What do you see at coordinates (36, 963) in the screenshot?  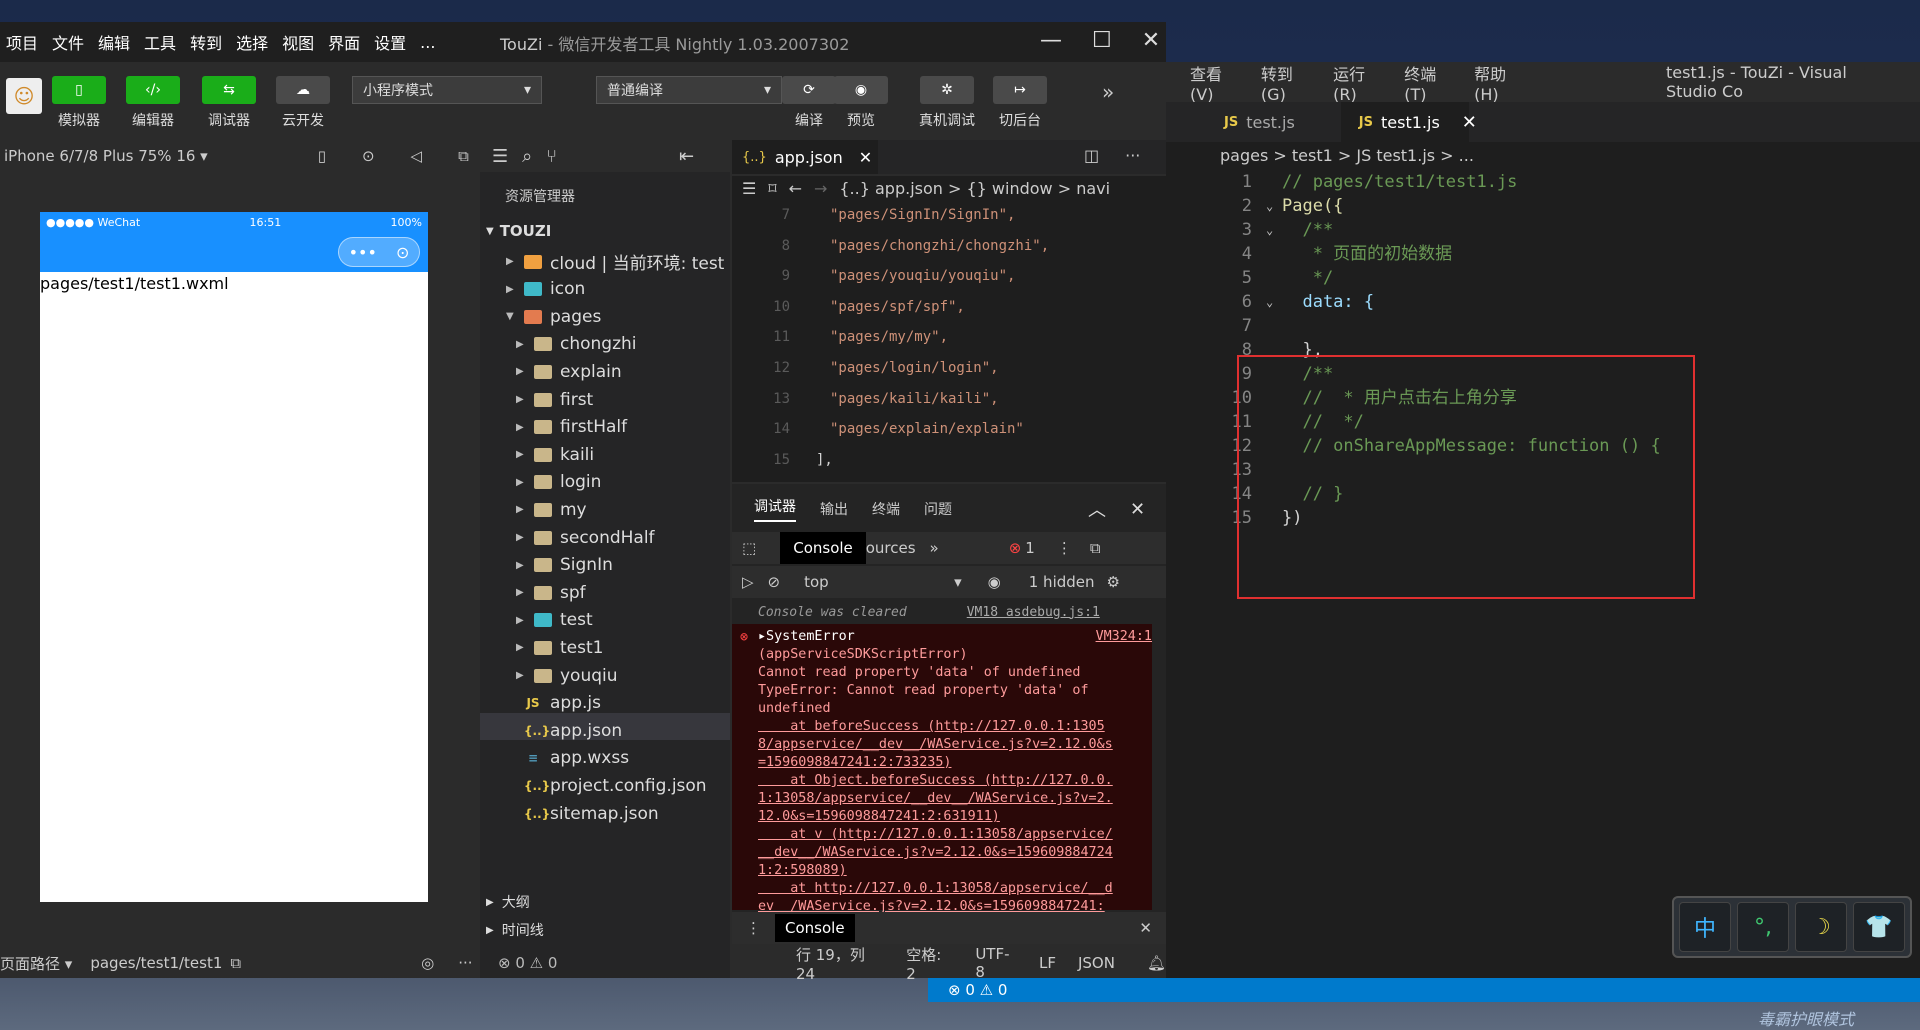 I see `page-path-select: 页面路径 ▾` at bounding box center [36, 963].